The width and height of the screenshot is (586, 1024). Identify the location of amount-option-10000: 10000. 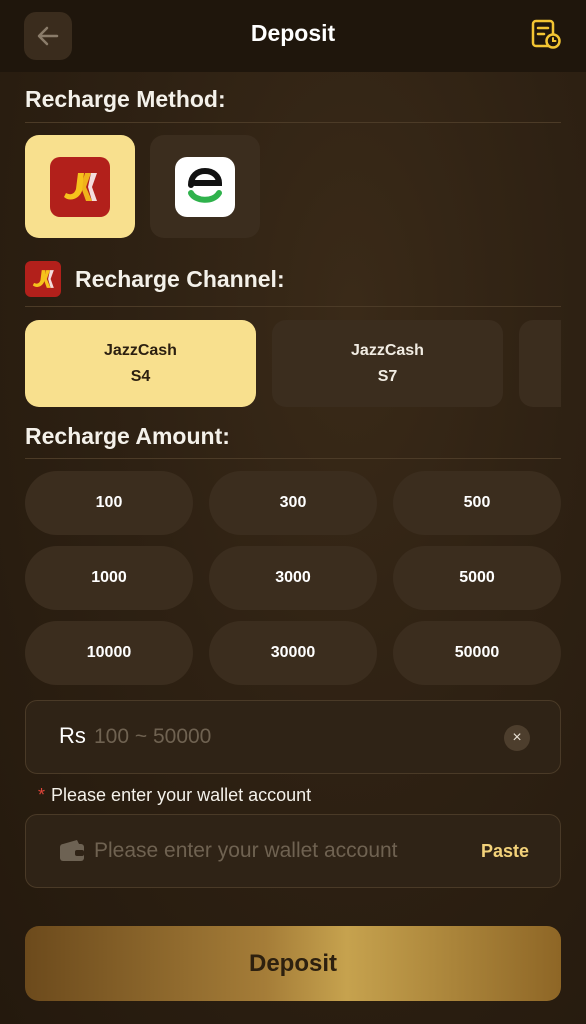
(109, 653).